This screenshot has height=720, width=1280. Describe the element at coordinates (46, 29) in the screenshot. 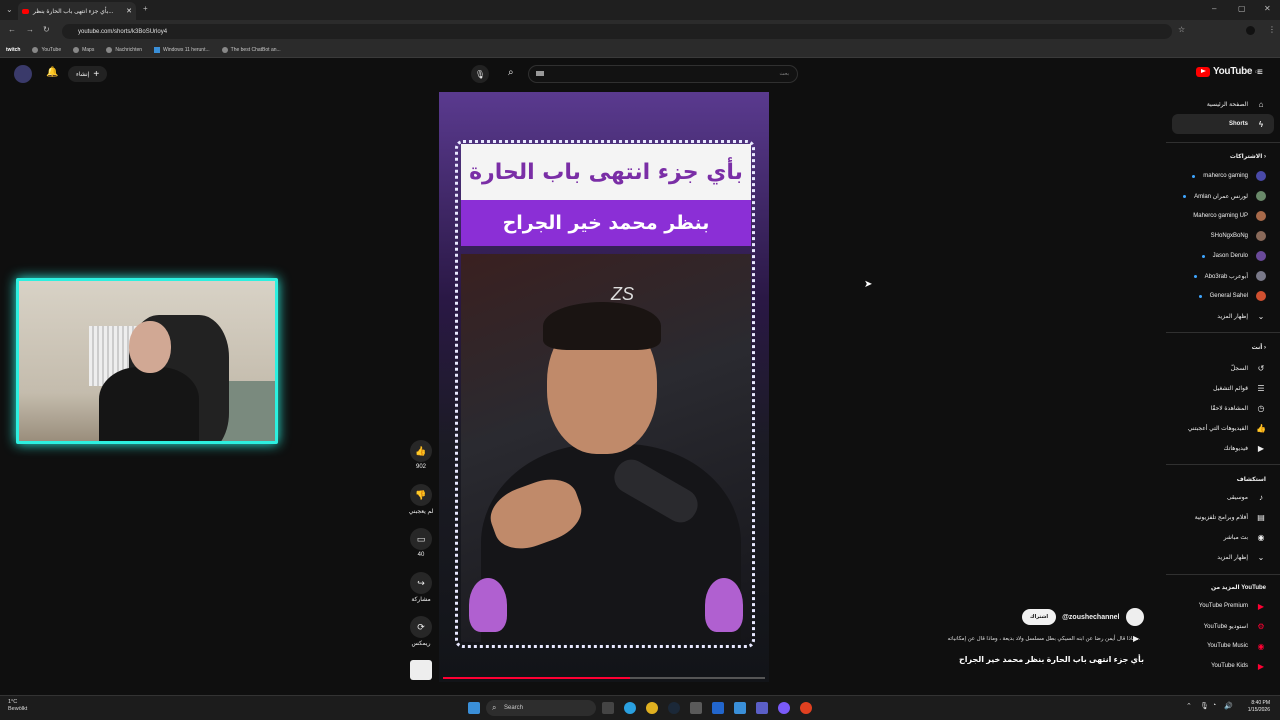

I see `reload-icon: ↻` at that location.